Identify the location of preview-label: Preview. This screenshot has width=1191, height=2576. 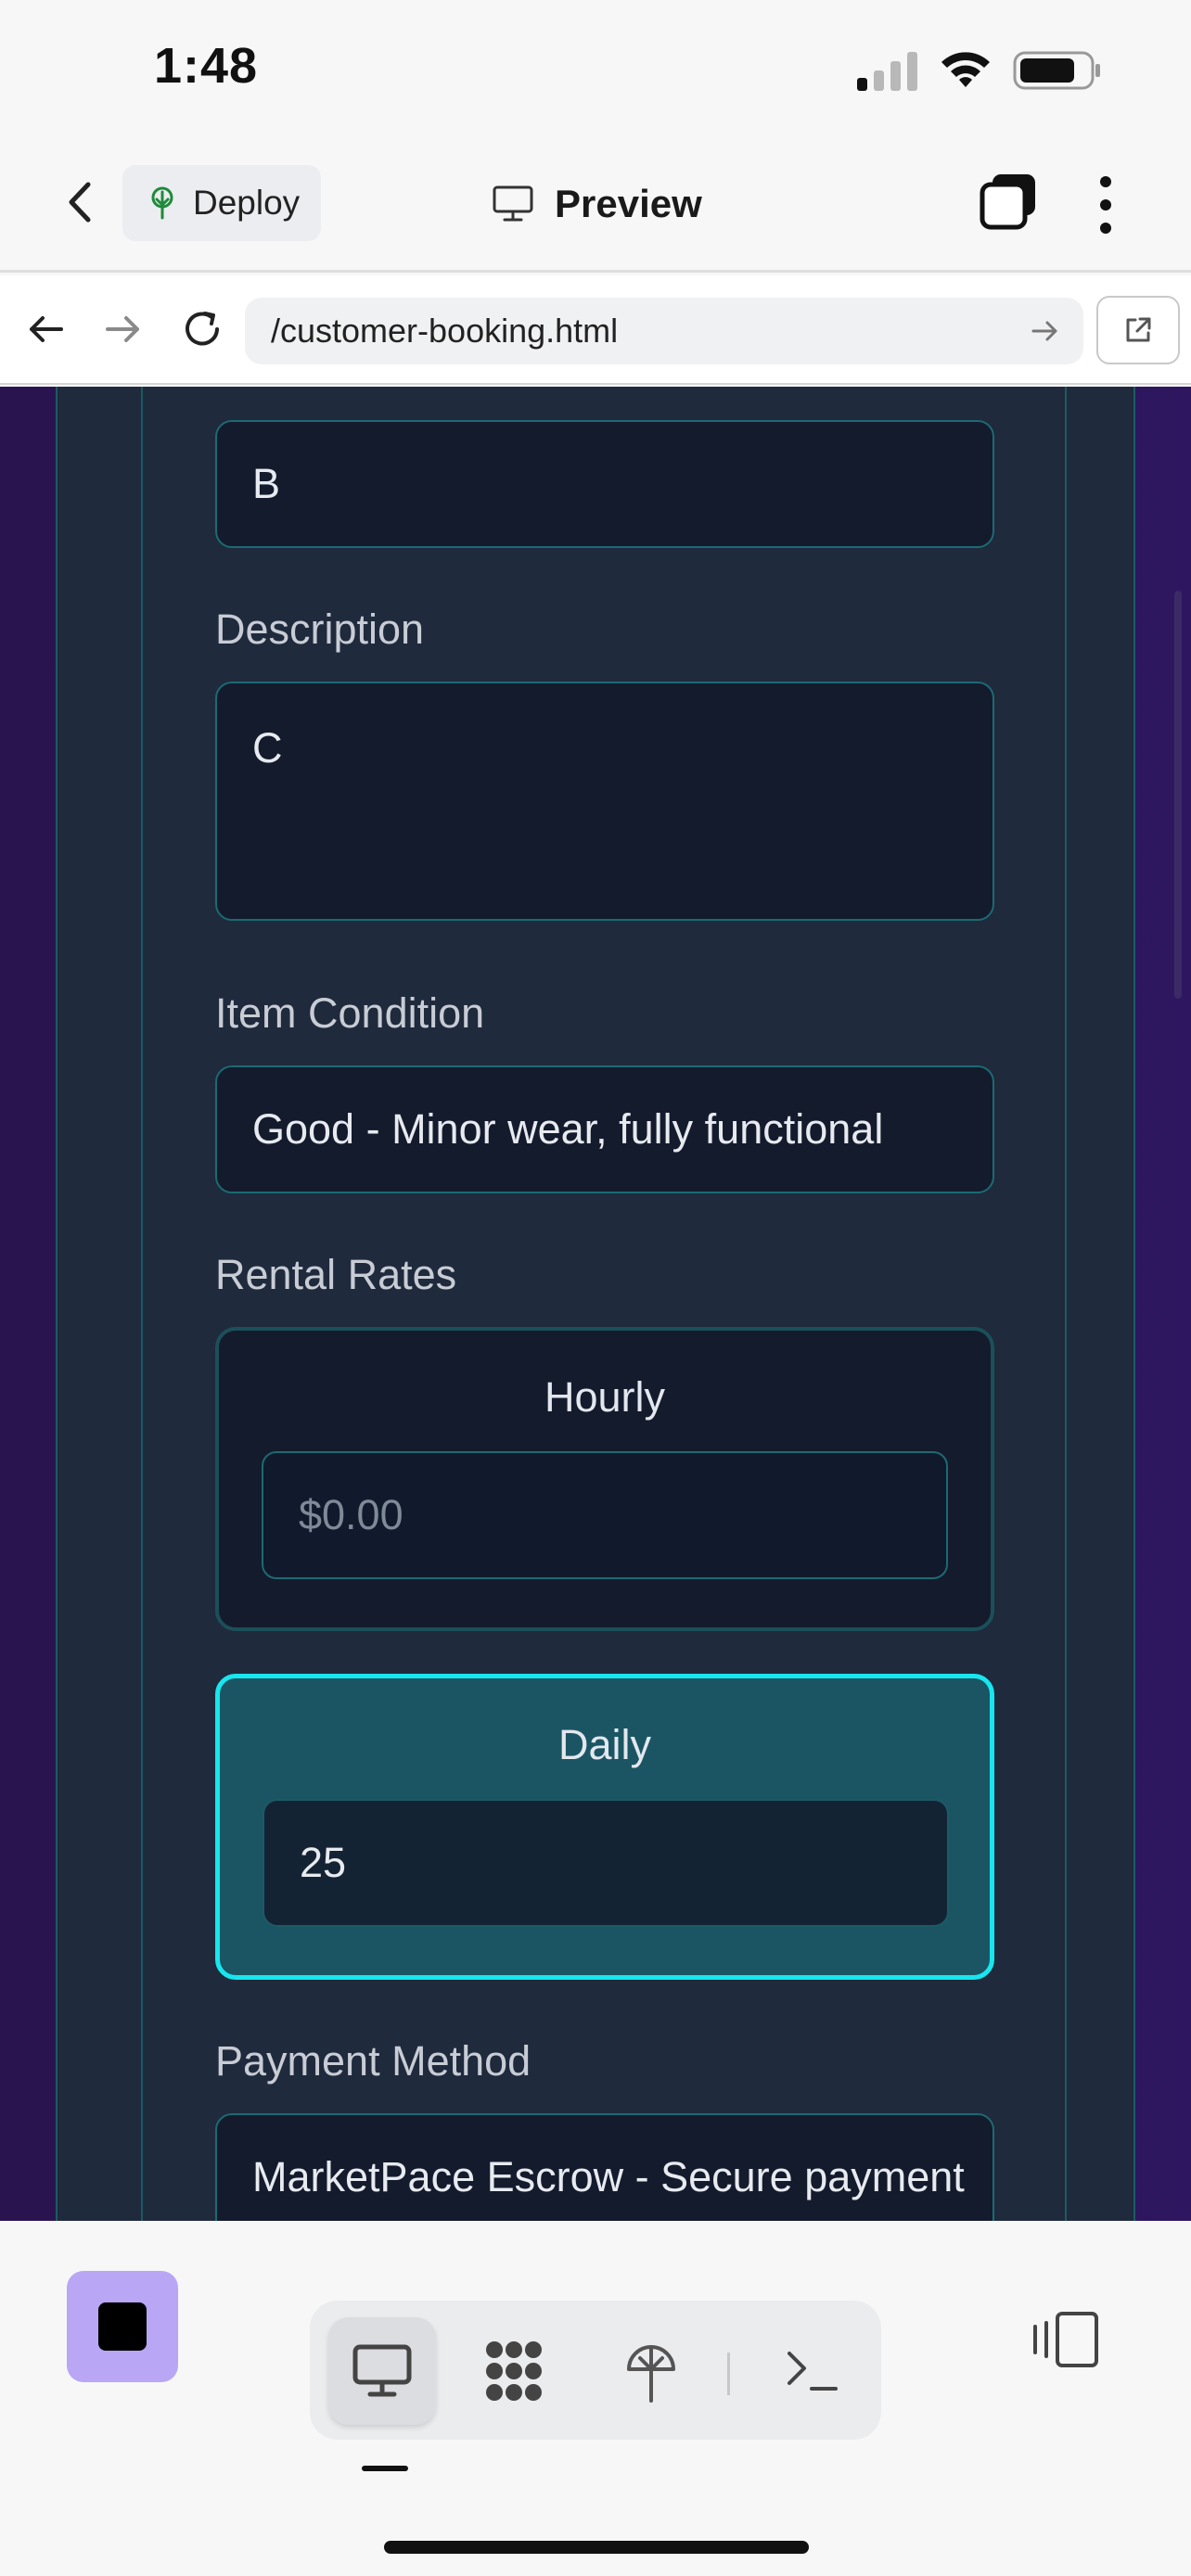
(628, 203).